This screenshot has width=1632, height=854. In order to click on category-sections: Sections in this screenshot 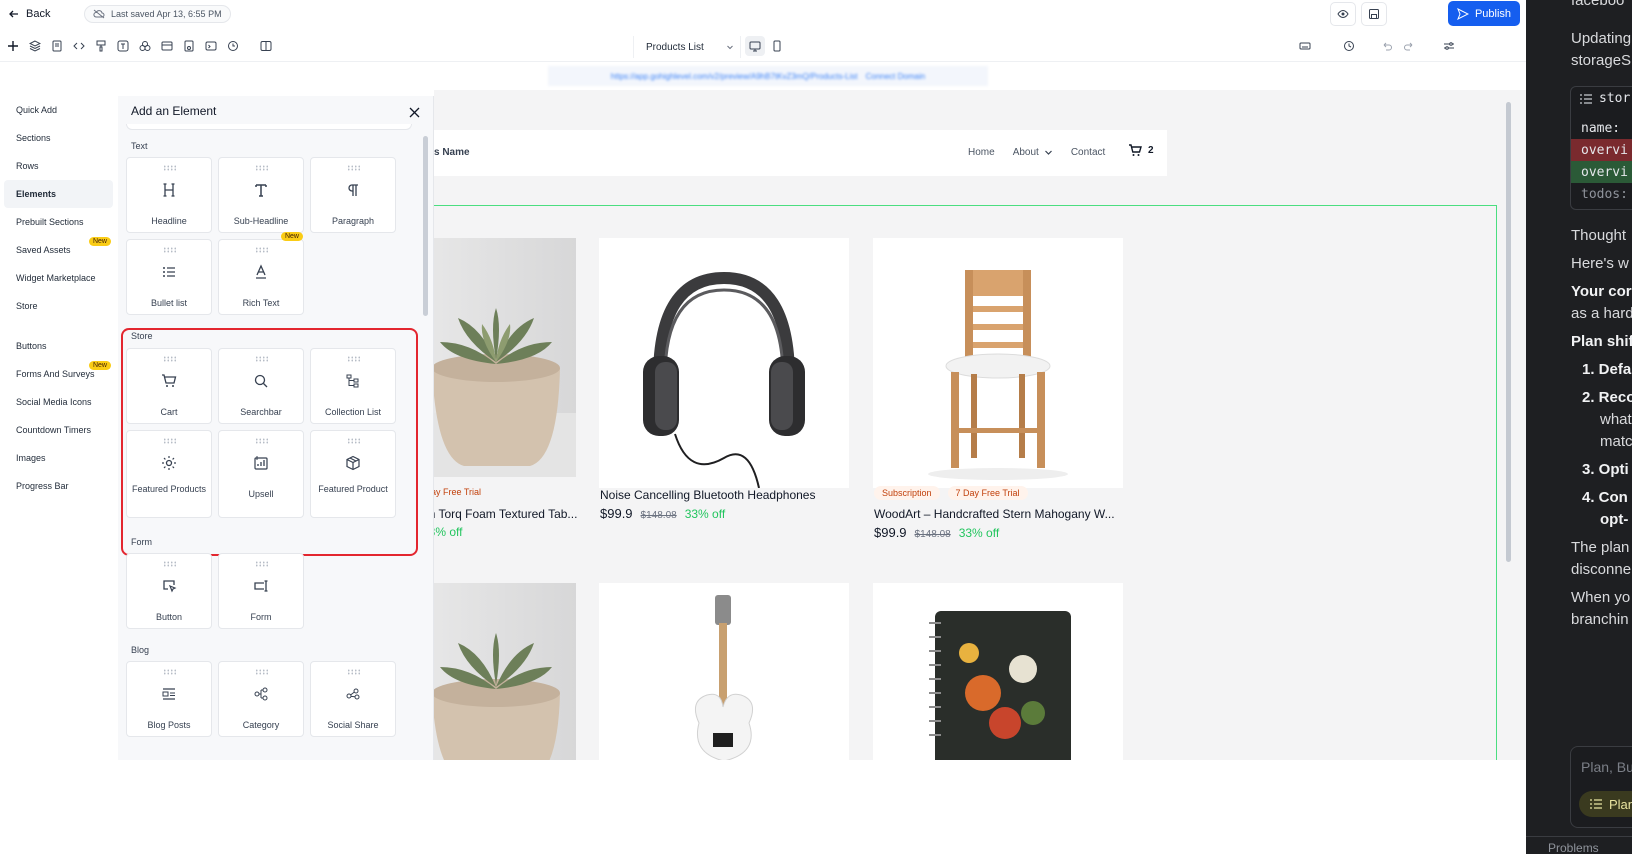, I will do `click(58, 138)`.